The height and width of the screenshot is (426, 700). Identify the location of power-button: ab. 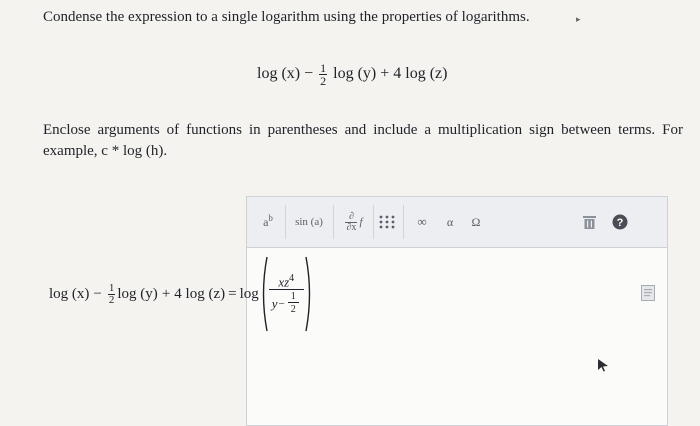
(268, 222).